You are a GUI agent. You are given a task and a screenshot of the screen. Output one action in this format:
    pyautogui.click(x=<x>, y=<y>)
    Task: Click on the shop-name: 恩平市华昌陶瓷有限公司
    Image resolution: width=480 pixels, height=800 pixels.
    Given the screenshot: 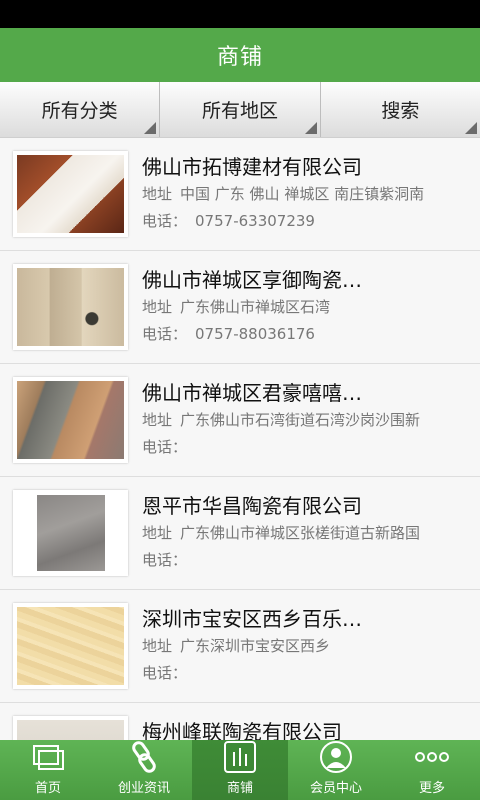 What is the action you would take?
    pyautogui.click(x=252, y=506)
    